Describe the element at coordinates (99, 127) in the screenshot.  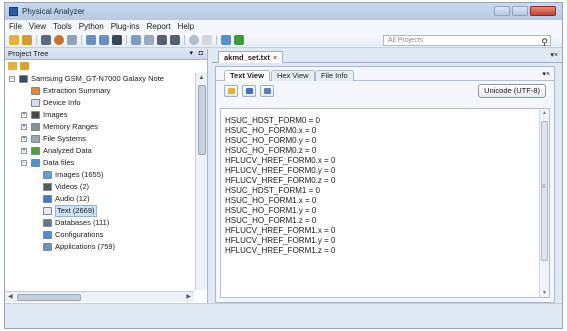
I see `tree-item: + Memory Ranges` at that location.